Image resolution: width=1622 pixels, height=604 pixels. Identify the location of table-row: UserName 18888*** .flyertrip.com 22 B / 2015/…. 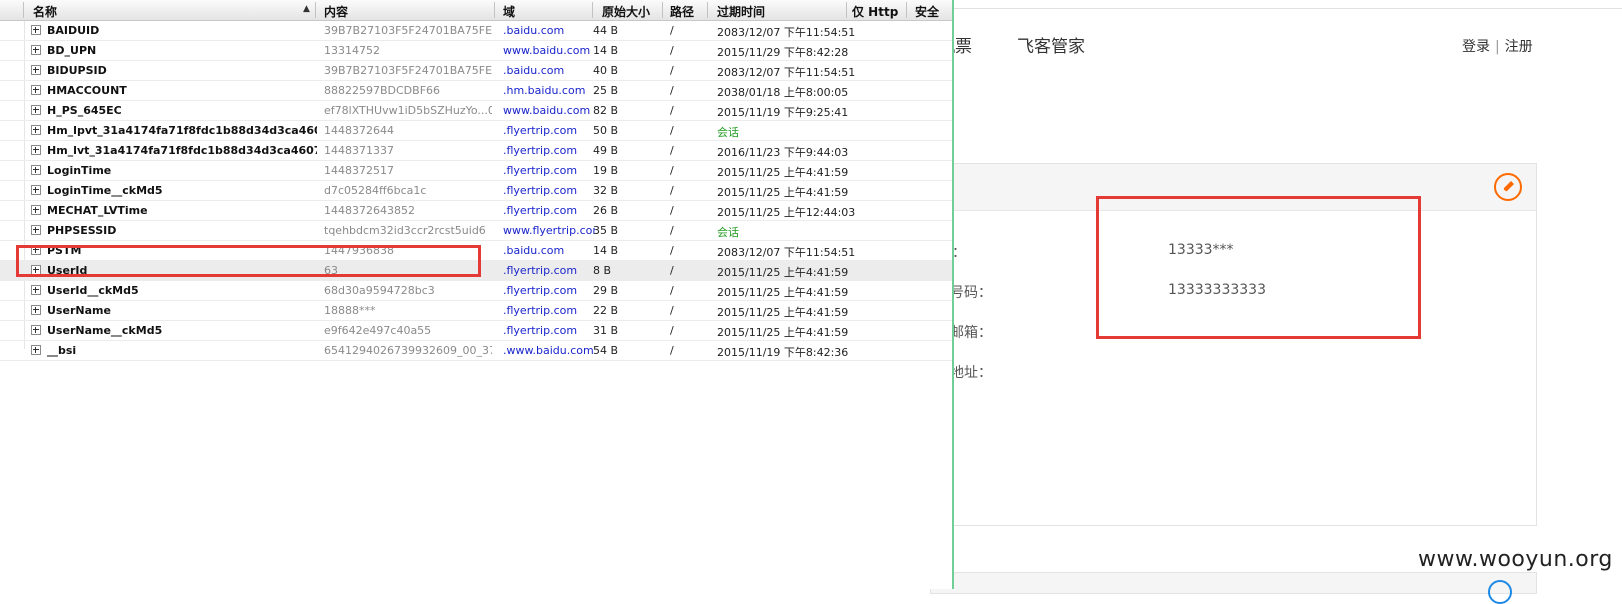
(476, 311).